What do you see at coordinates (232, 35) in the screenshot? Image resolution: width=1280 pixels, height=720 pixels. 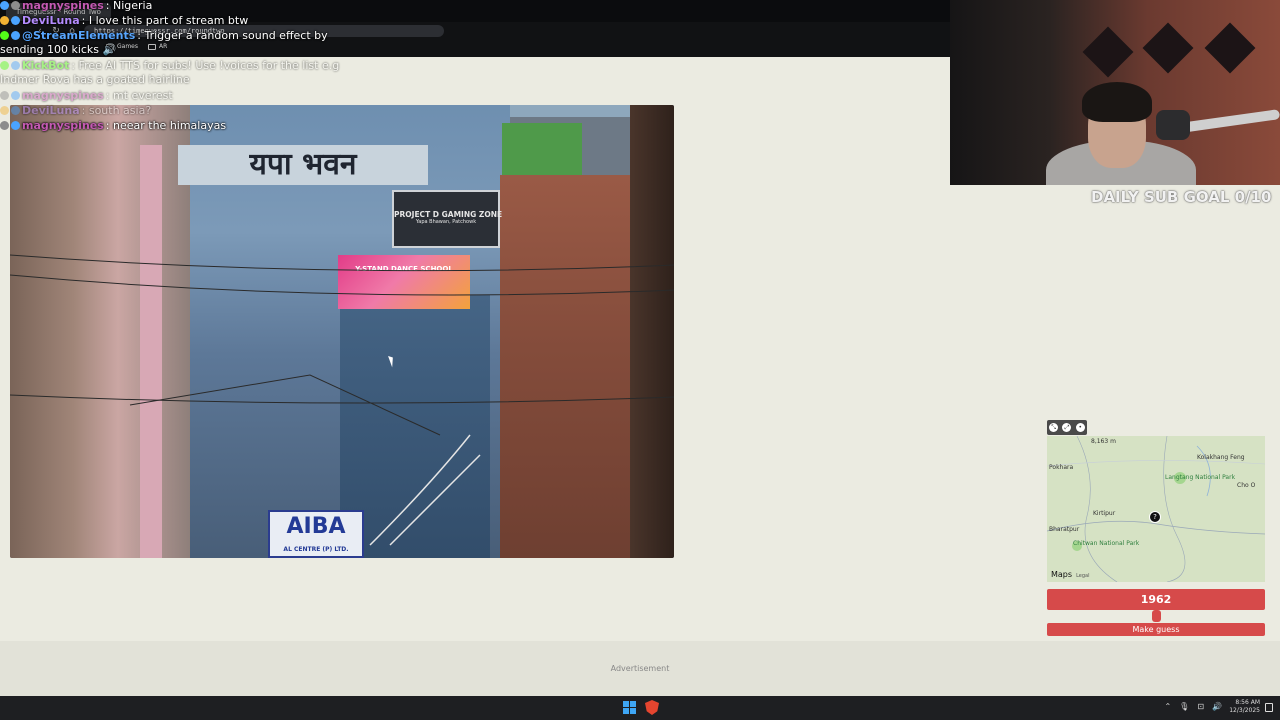 I see `chat-text: : Trigger a random sound effect by` at bounding box center [232, 35].